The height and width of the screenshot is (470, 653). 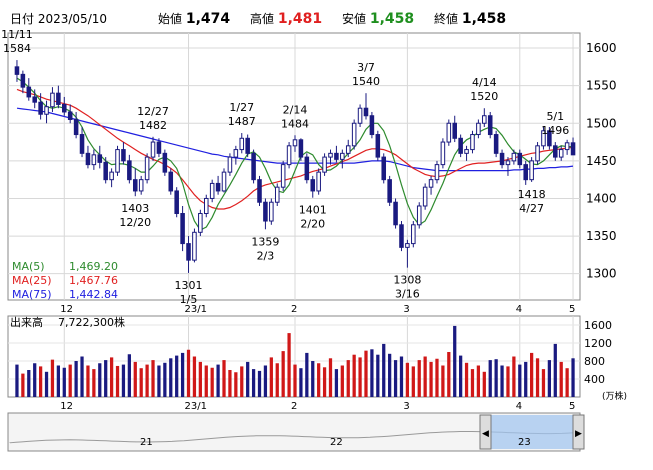 I want to click on price-tick-label: 1550, so click(x=601, y=86).